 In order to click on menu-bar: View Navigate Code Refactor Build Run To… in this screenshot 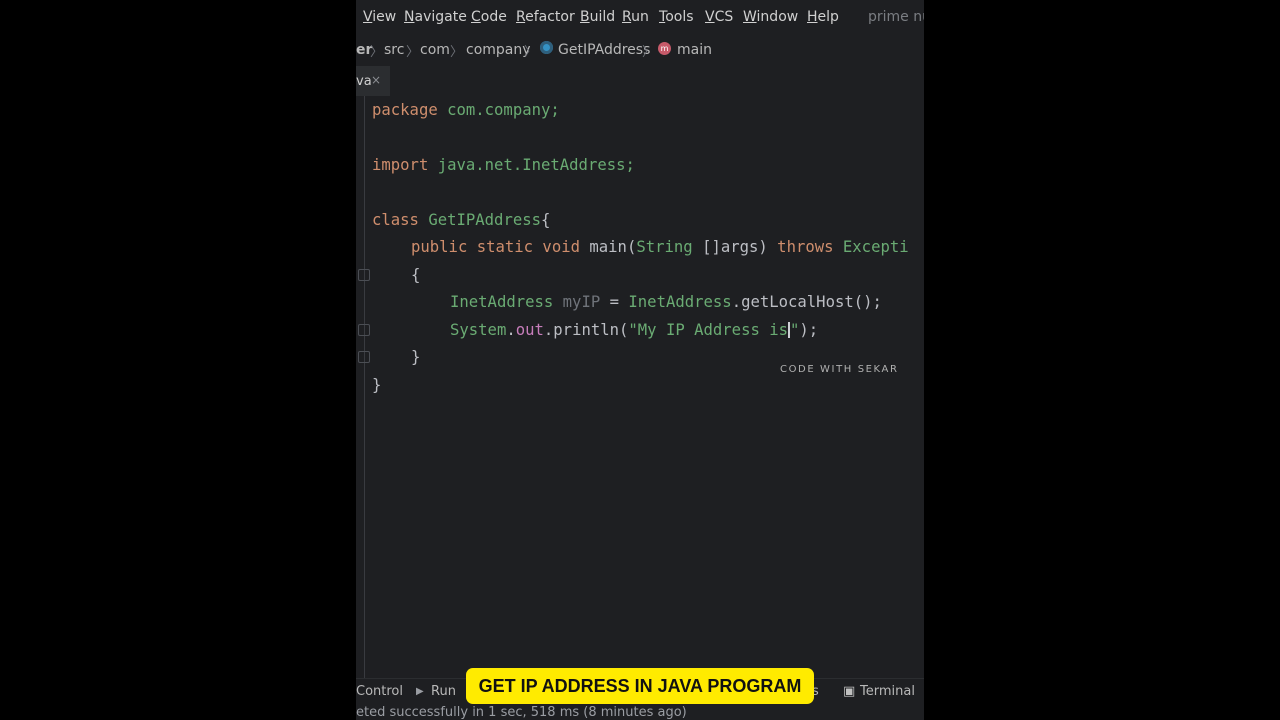, I will do `click(640, 17)`.